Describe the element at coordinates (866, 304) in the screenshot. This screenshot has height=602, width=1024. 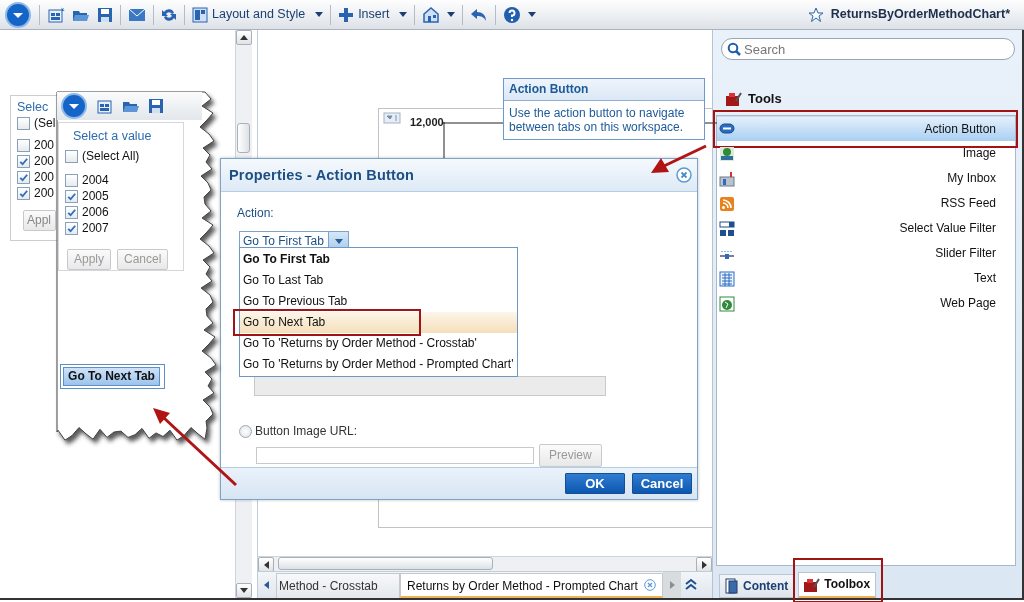
I see `tool-item: Web Page` at that location.